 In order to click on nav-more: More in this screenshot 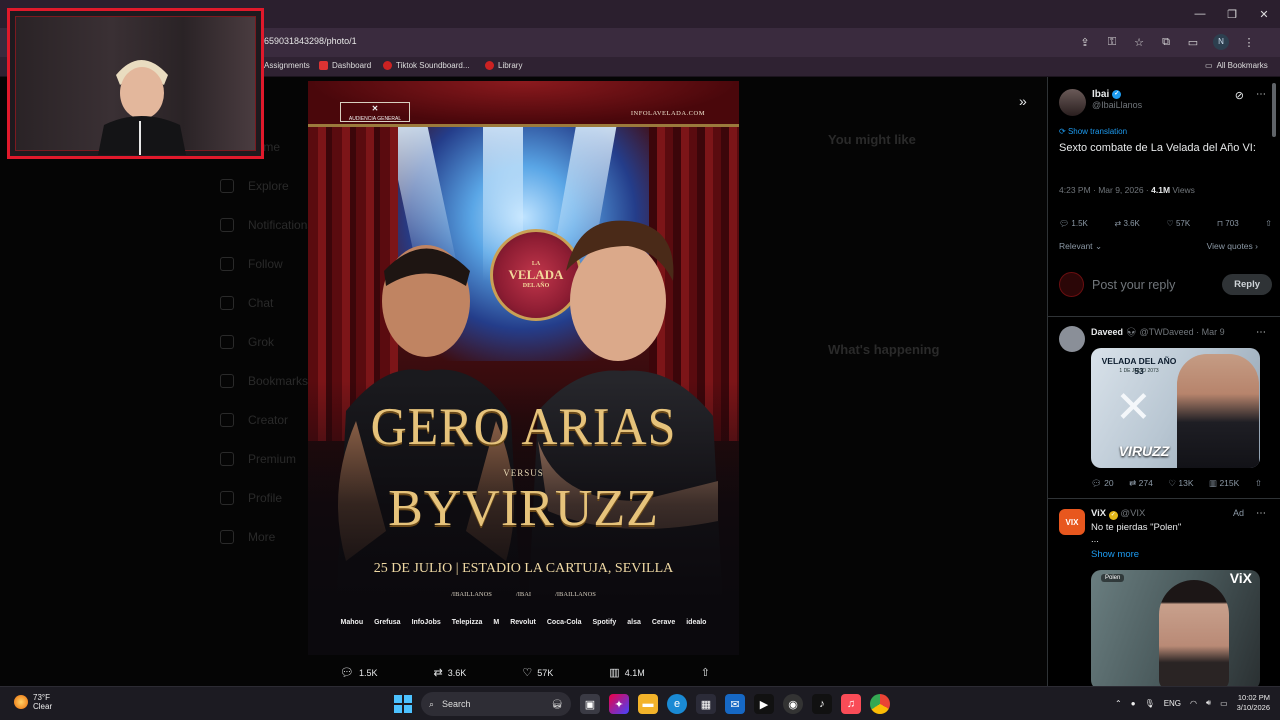, I will do `click(266, 536)`.